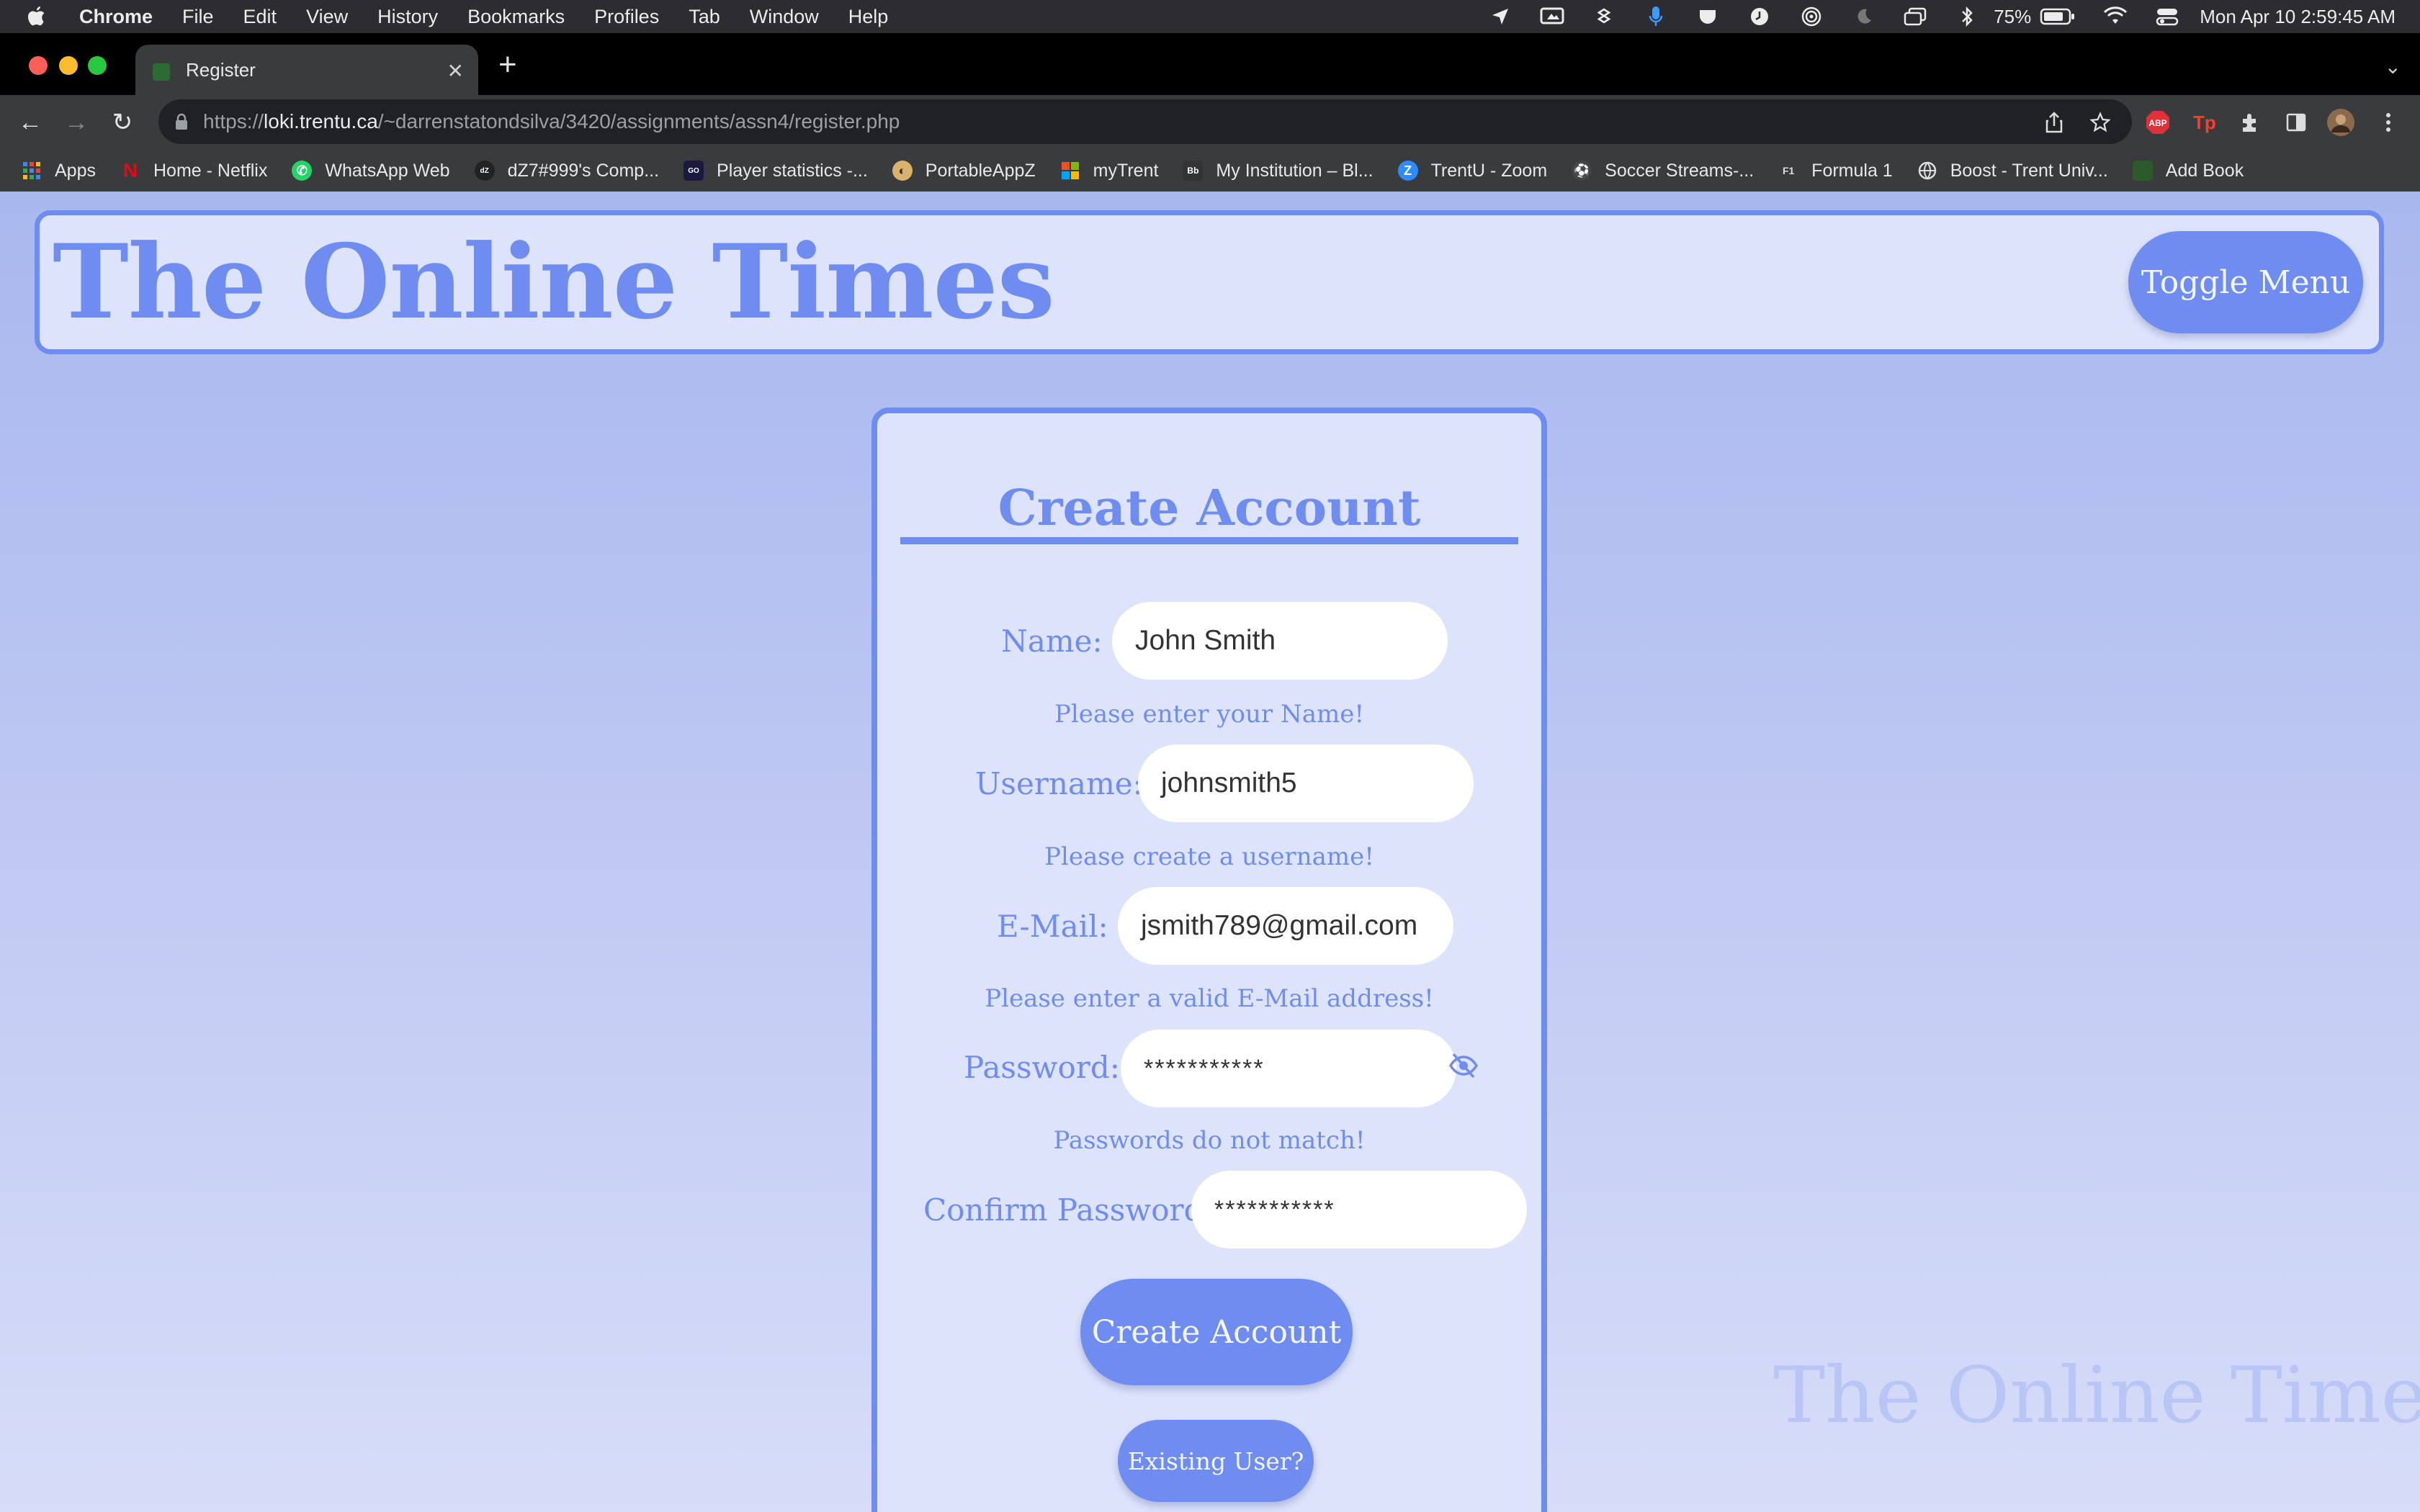  I want to click on apps-grid-icon, so click(32, 171).